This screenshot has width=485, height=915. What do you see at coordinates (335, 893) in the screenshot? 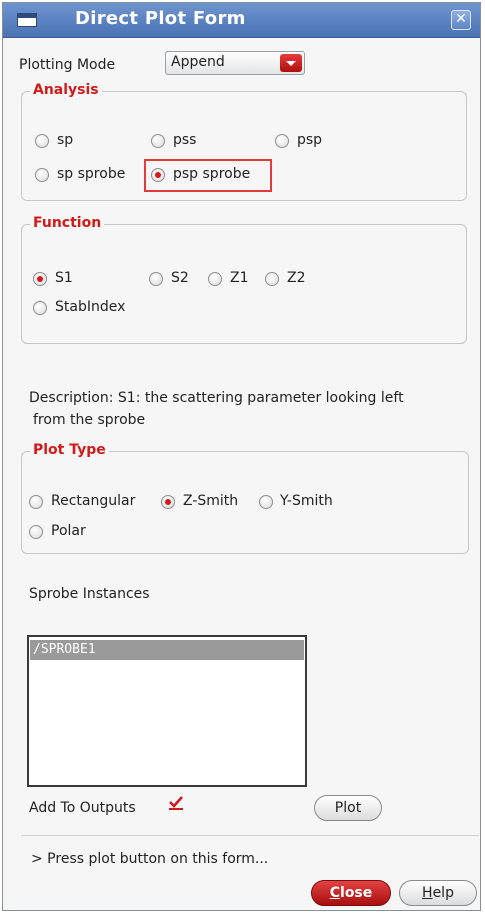
I see `close-mnemonic: C` at bounding box center [335, 893].